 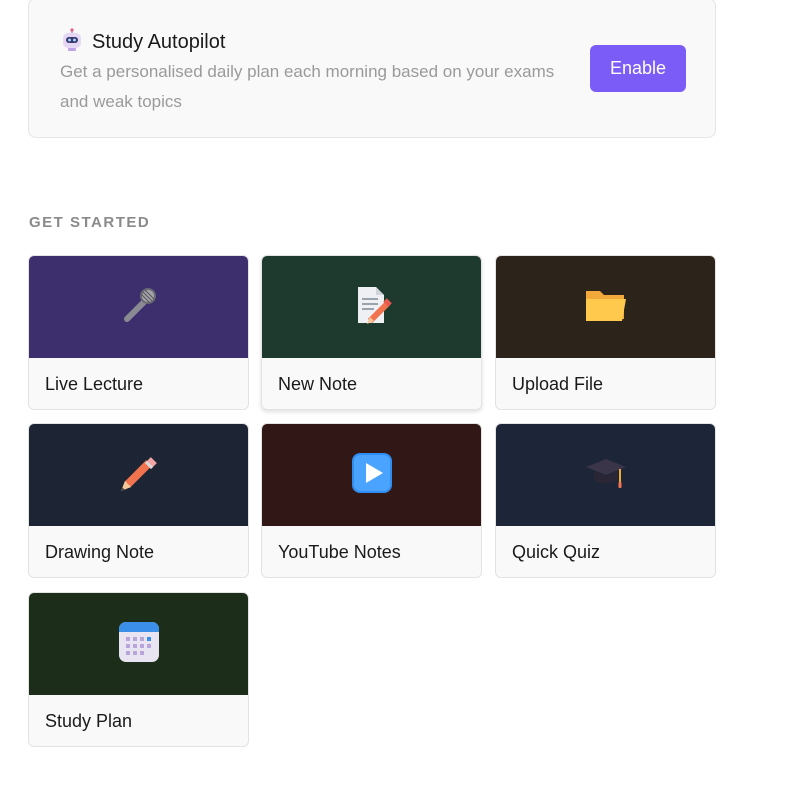 I want to click on enable-button: Enable, so click(x=638, y=68).